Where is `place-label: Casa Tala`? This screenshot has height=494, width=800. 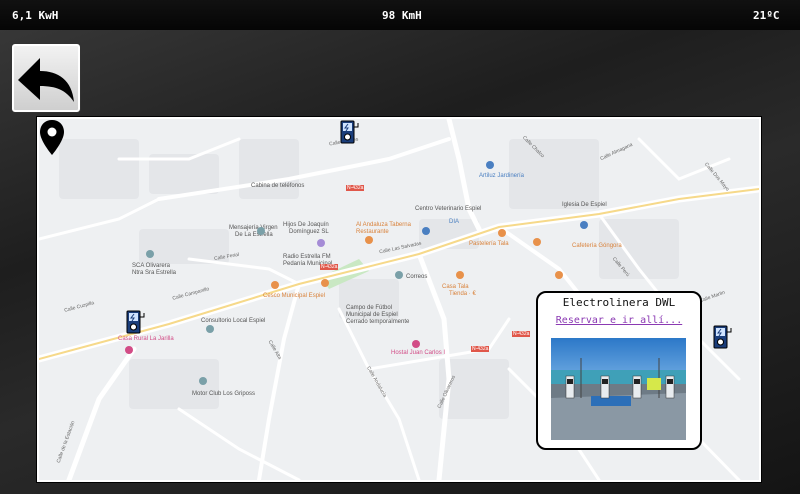 place-label: Casa Tala is located at coordinates (455, 287).